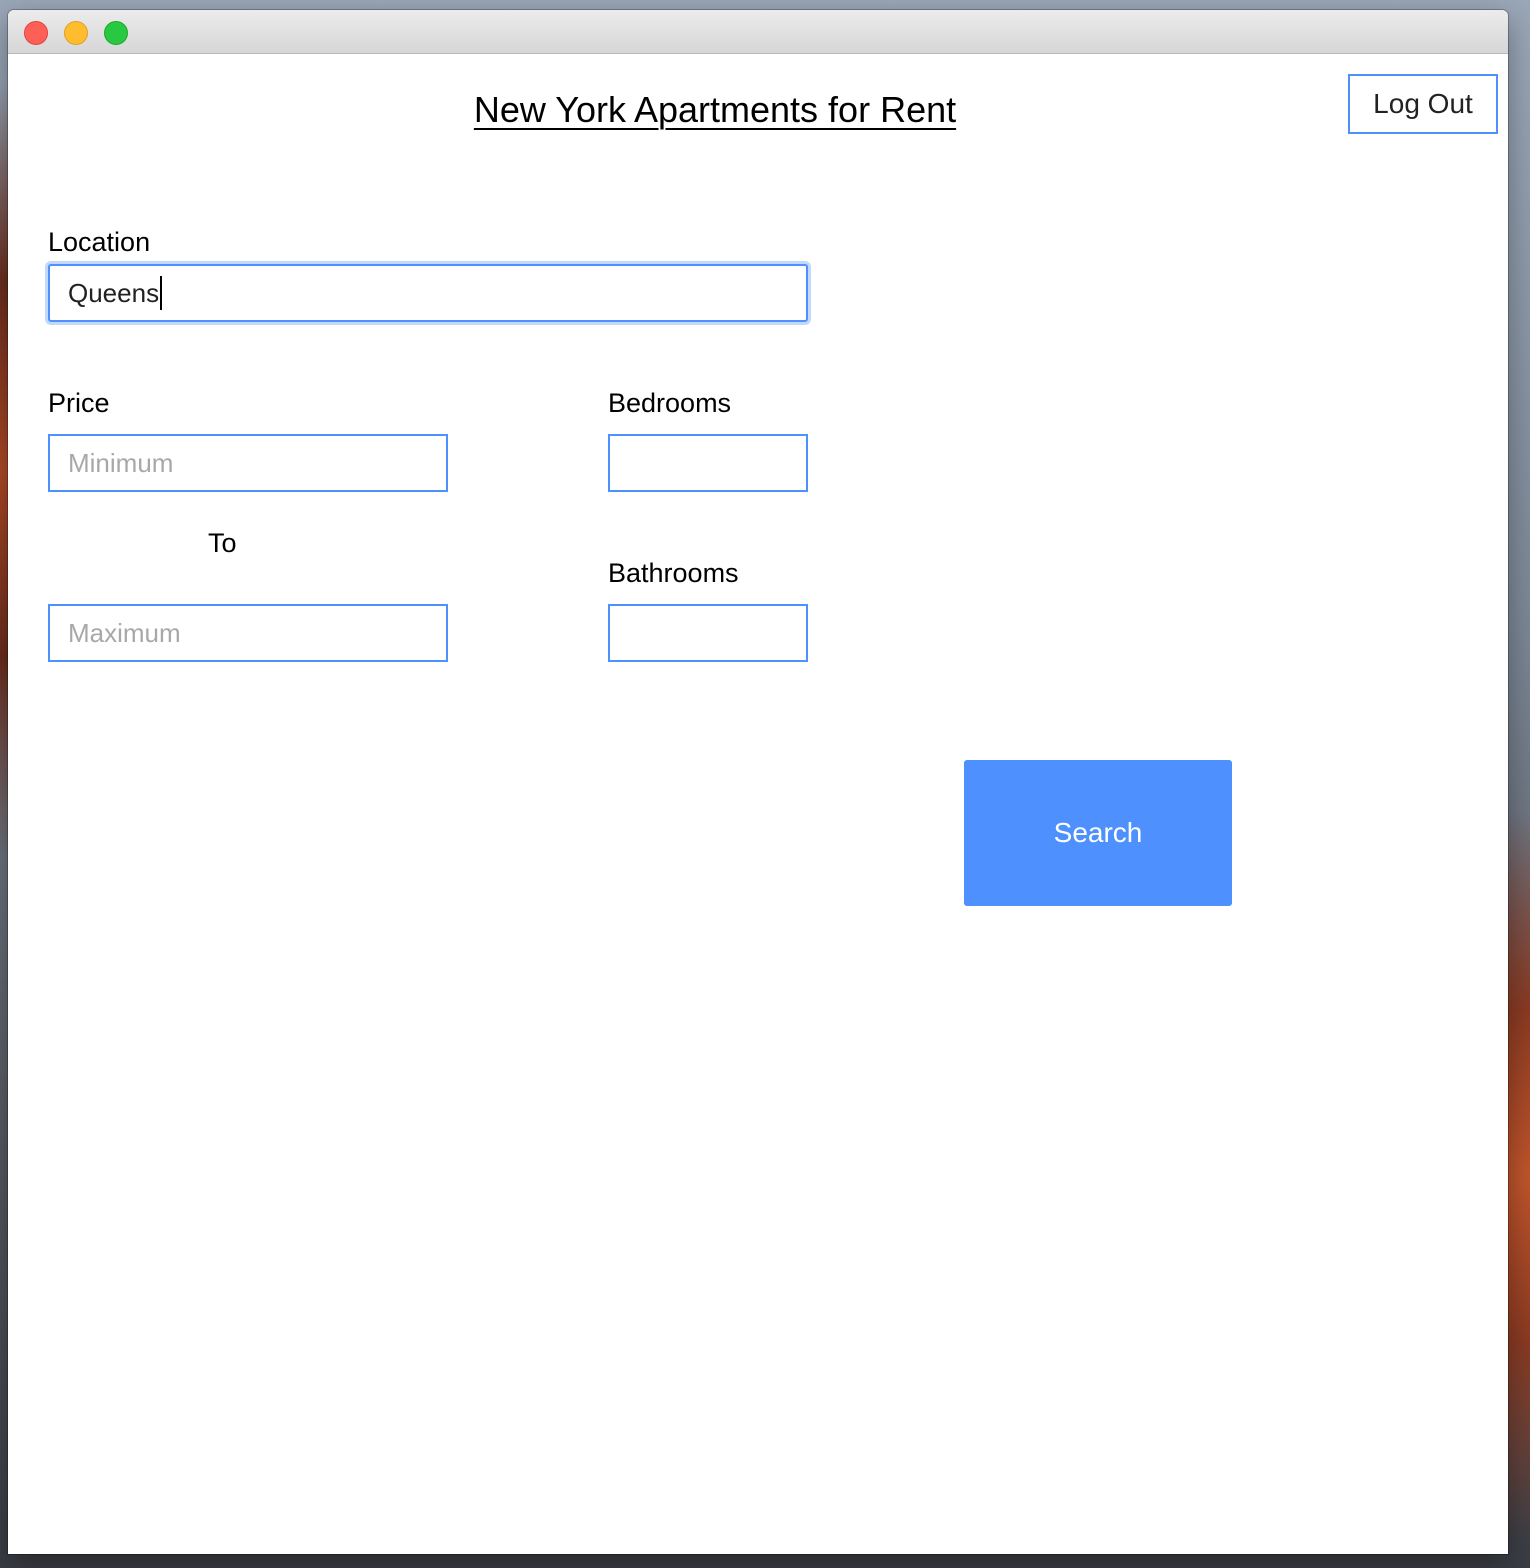 The width and height of the screenshot is (1530, 1568). What do you see at coordinates (708, 463) in the screenshot?
I see `bedrooms-input` at bounding box center [708, 463].